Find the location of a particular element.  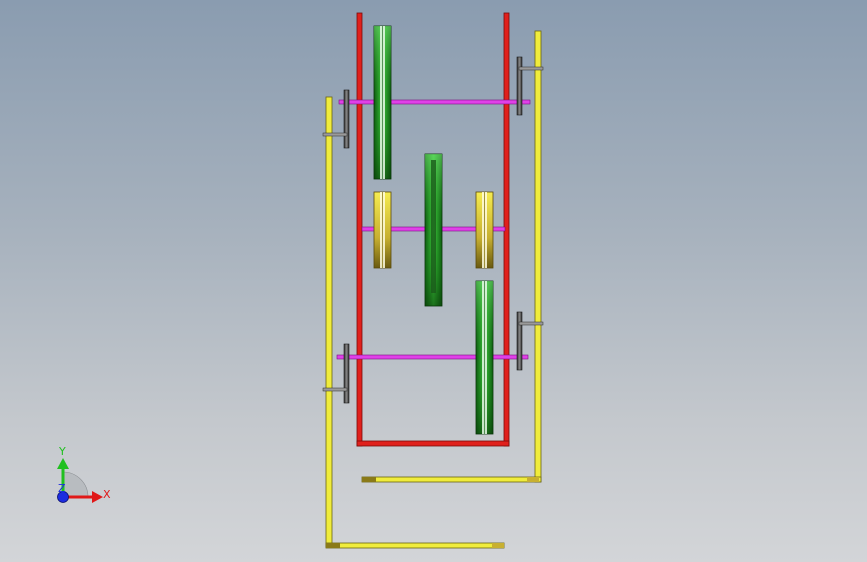

y-axis-label: Y is located at coordinates (62, 451).